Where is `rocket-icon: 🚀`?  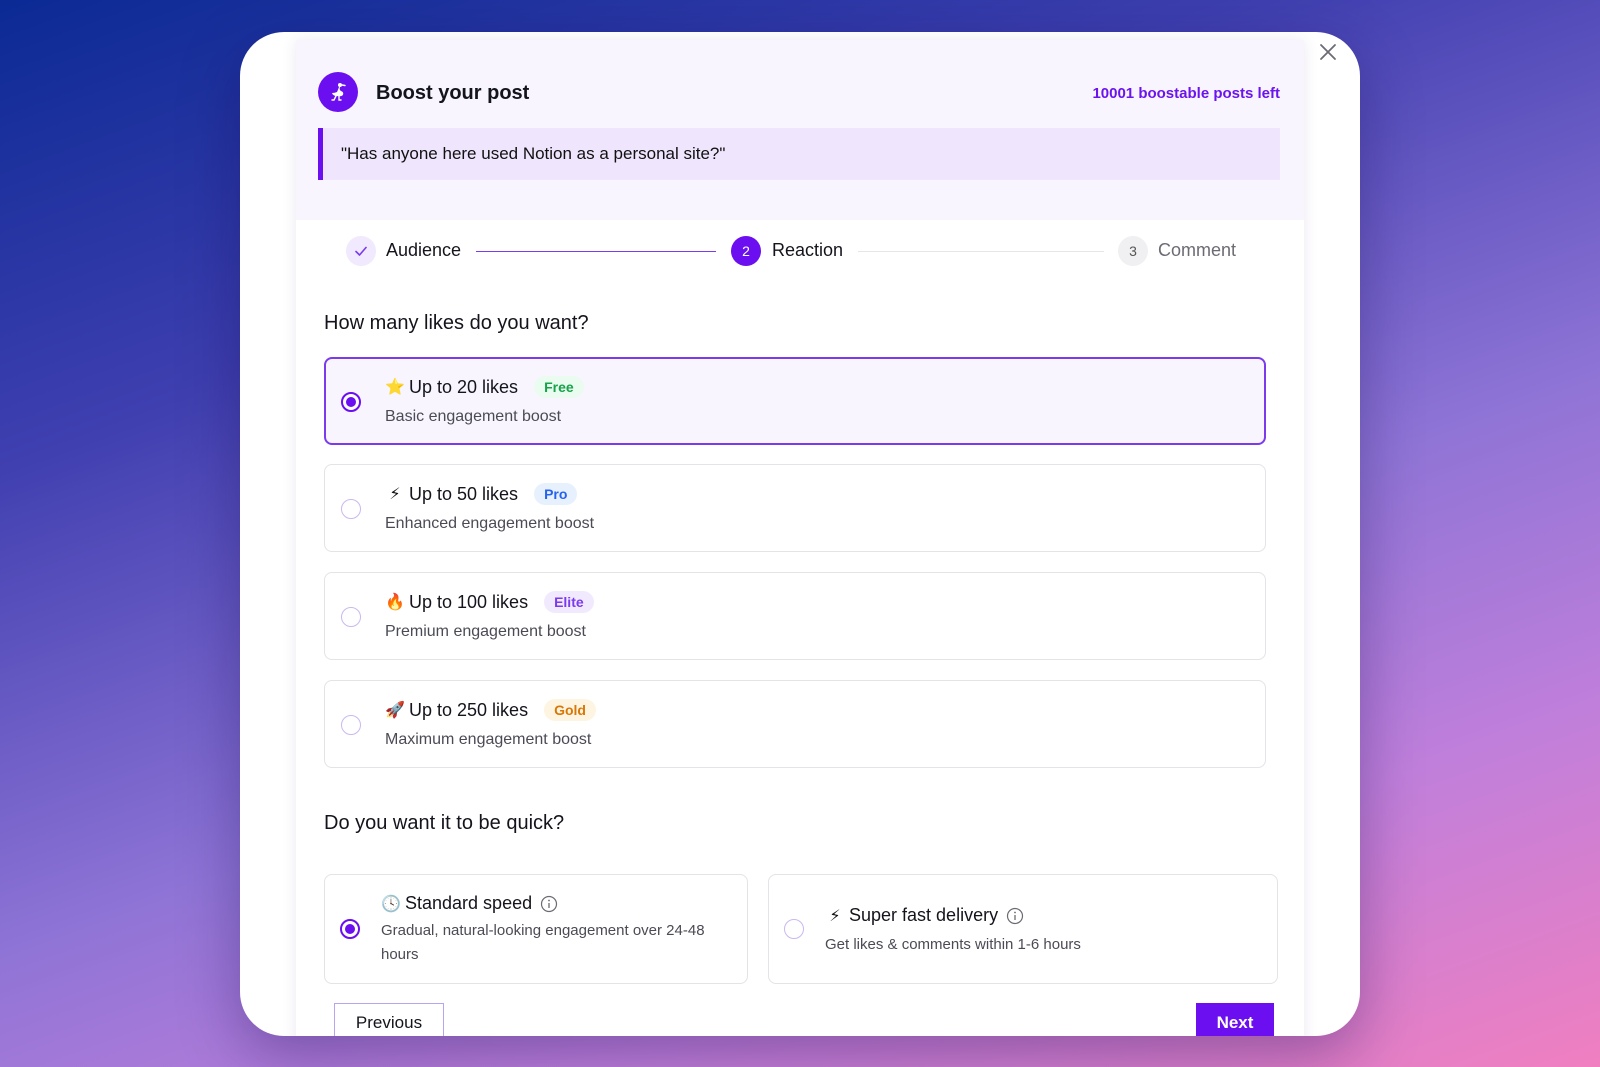
rocket-icon: 🚀 is located at coordinates (395, 710).